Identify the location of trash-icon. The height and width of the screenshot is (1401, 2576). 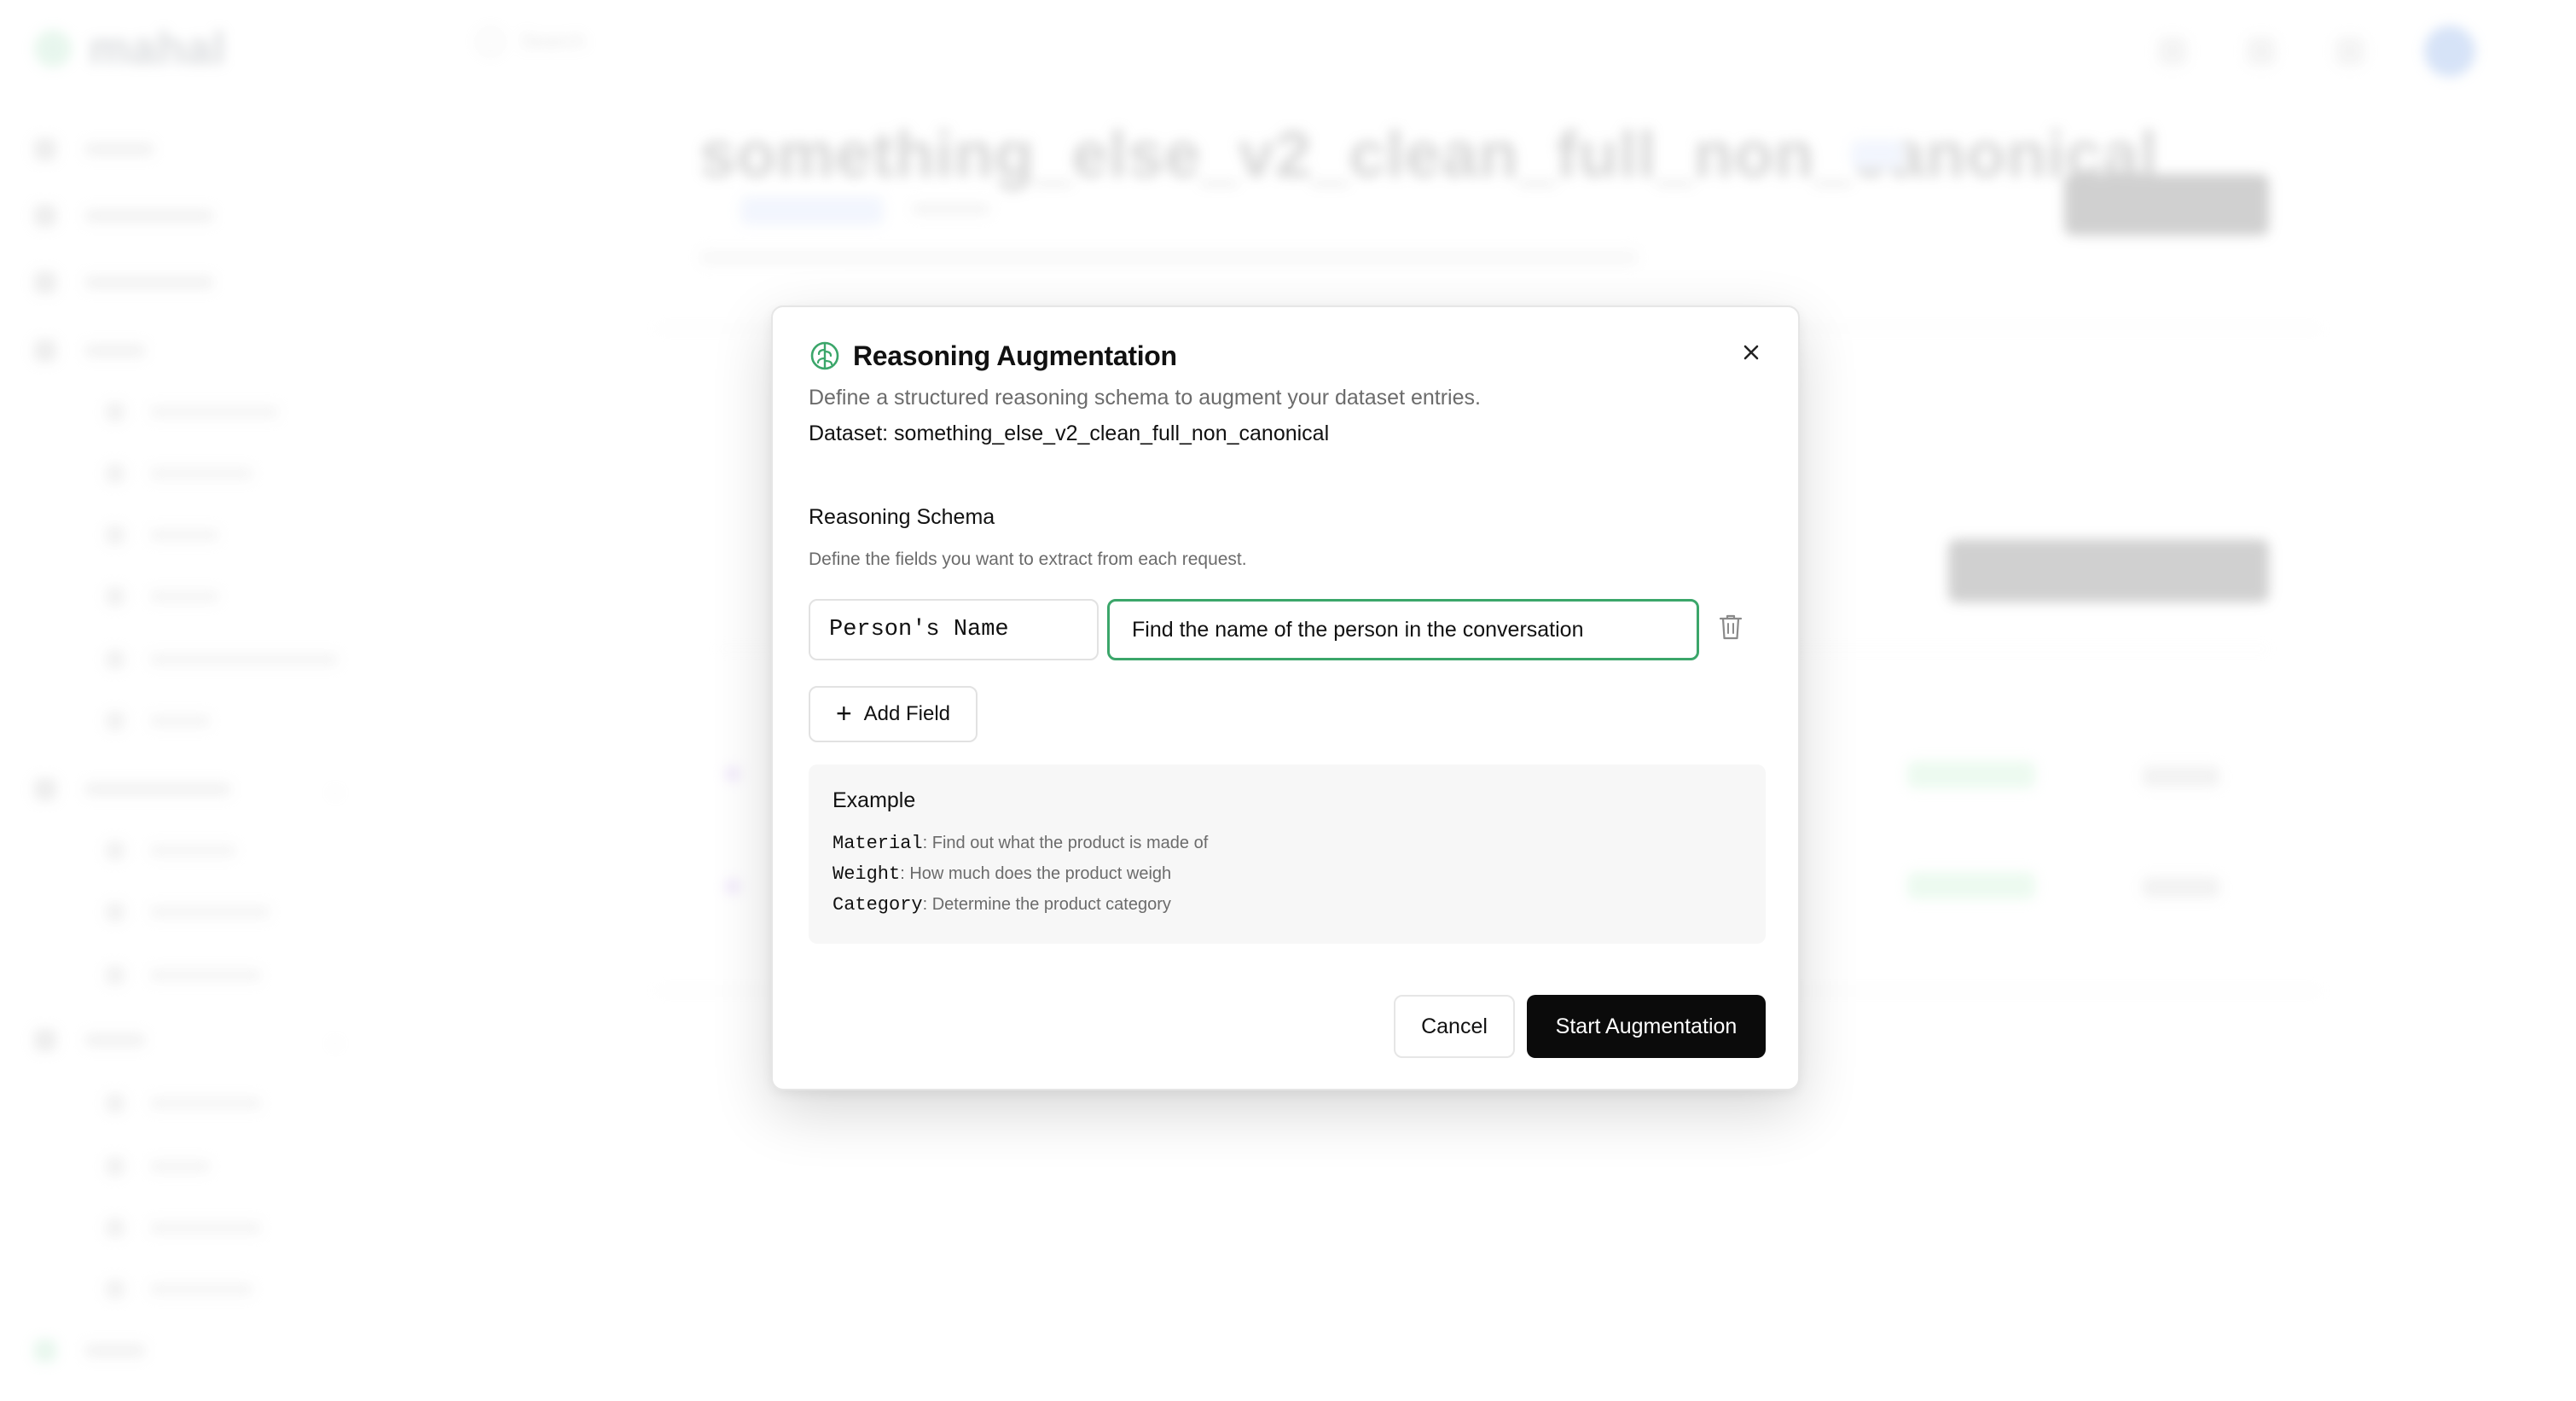
(1730, 627).